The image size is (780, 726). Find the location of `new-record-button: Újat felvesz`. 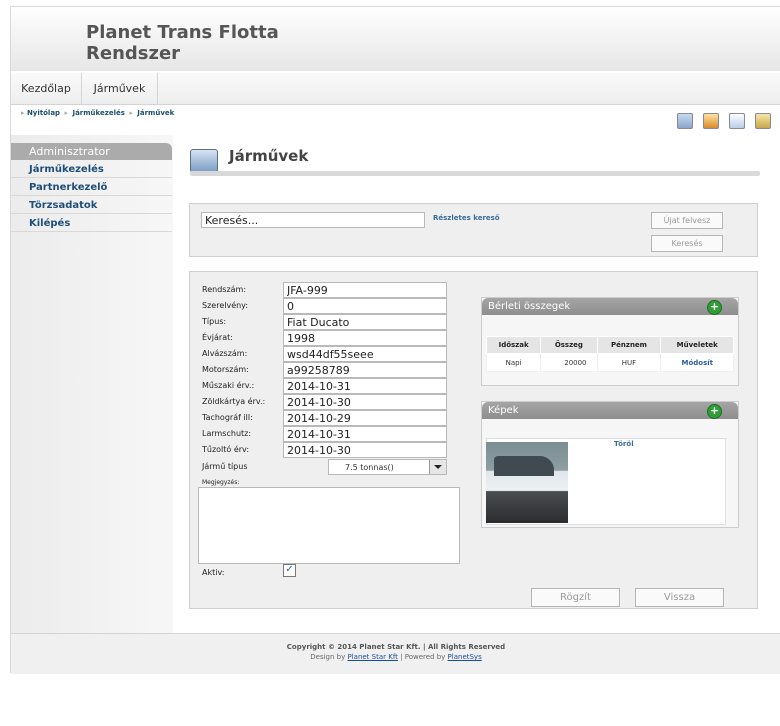

new-record-button: Újat felvesz is located at coordinates (687, 220).